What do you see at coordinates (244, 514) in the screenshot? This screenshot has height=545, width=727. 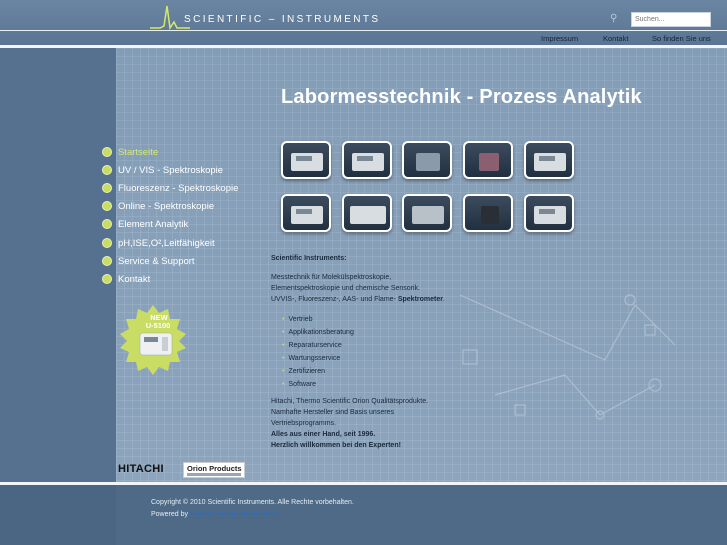 I see `powered-by-link-2: •••••••••••••••••••••••••••` at bounding box center [244, 514].